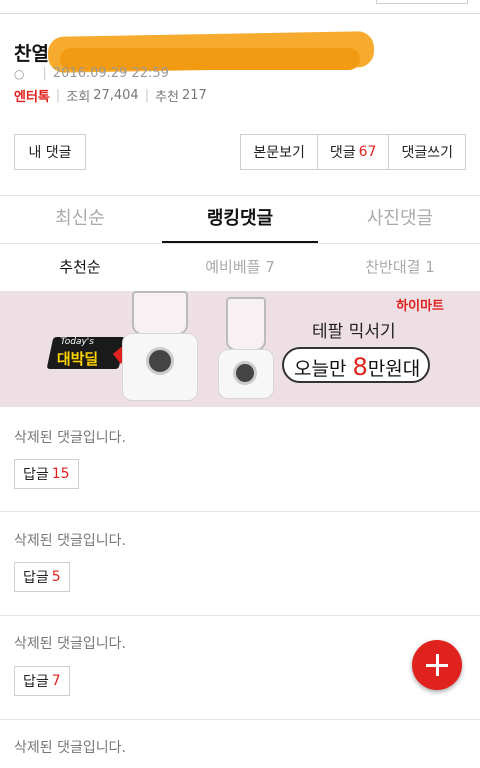  What do you see at coordinates (357, 367) in the screenshot?
I see `ad-subline: 오늘만 8만원대` at bounding box center [357, 367].